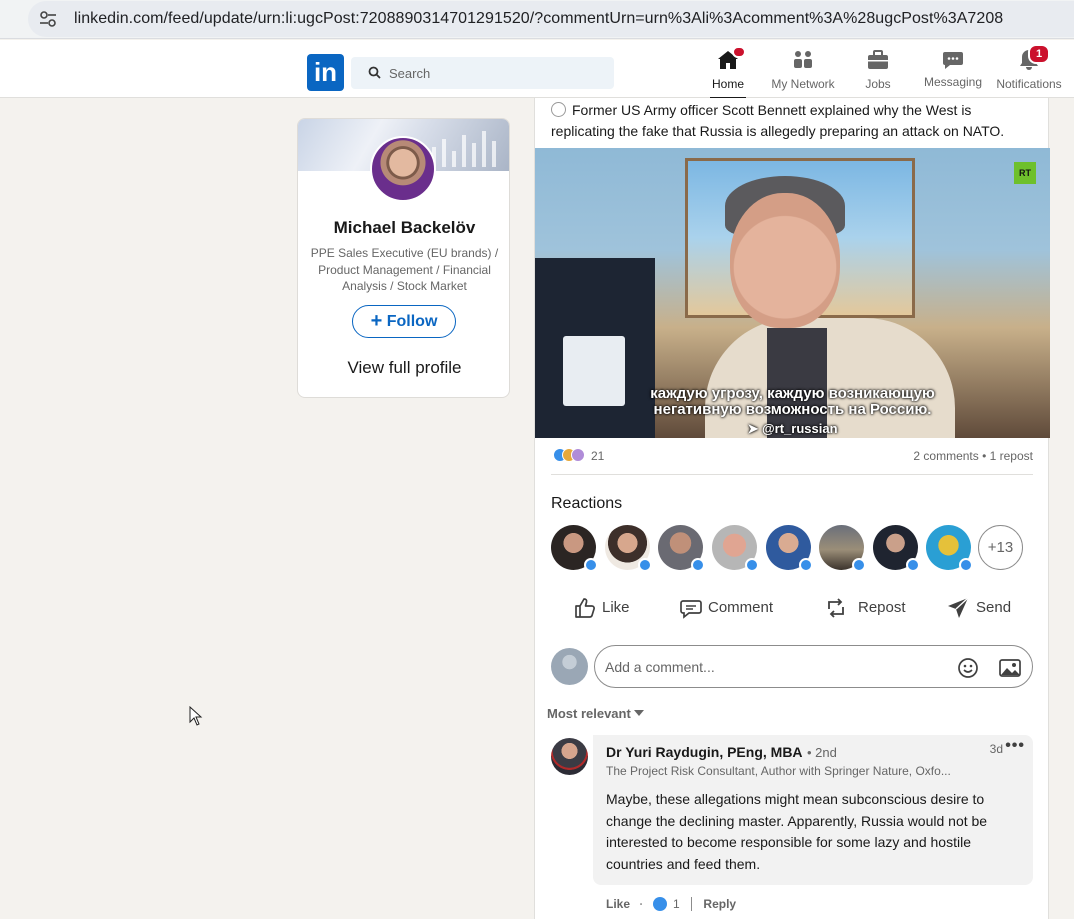 The image size is (1074, 919). I want to click on site-settings-icon, so click(48, 19).